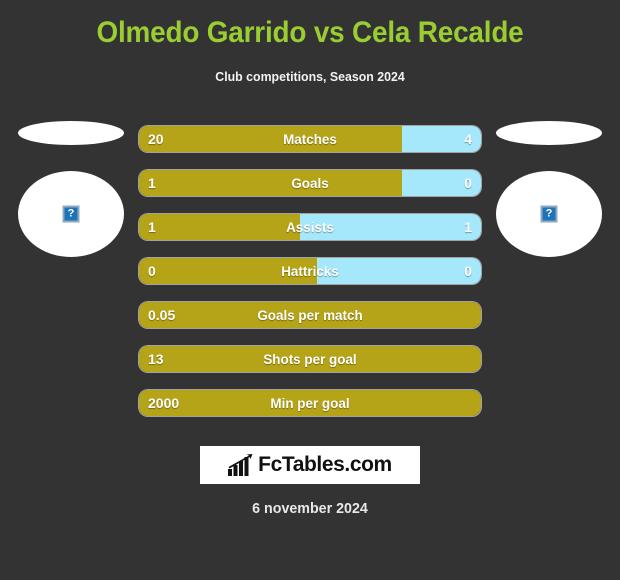  Describe the element at coordinates (549, 133) in the screenshot. I see `player-away-name-placeholder` at that location.